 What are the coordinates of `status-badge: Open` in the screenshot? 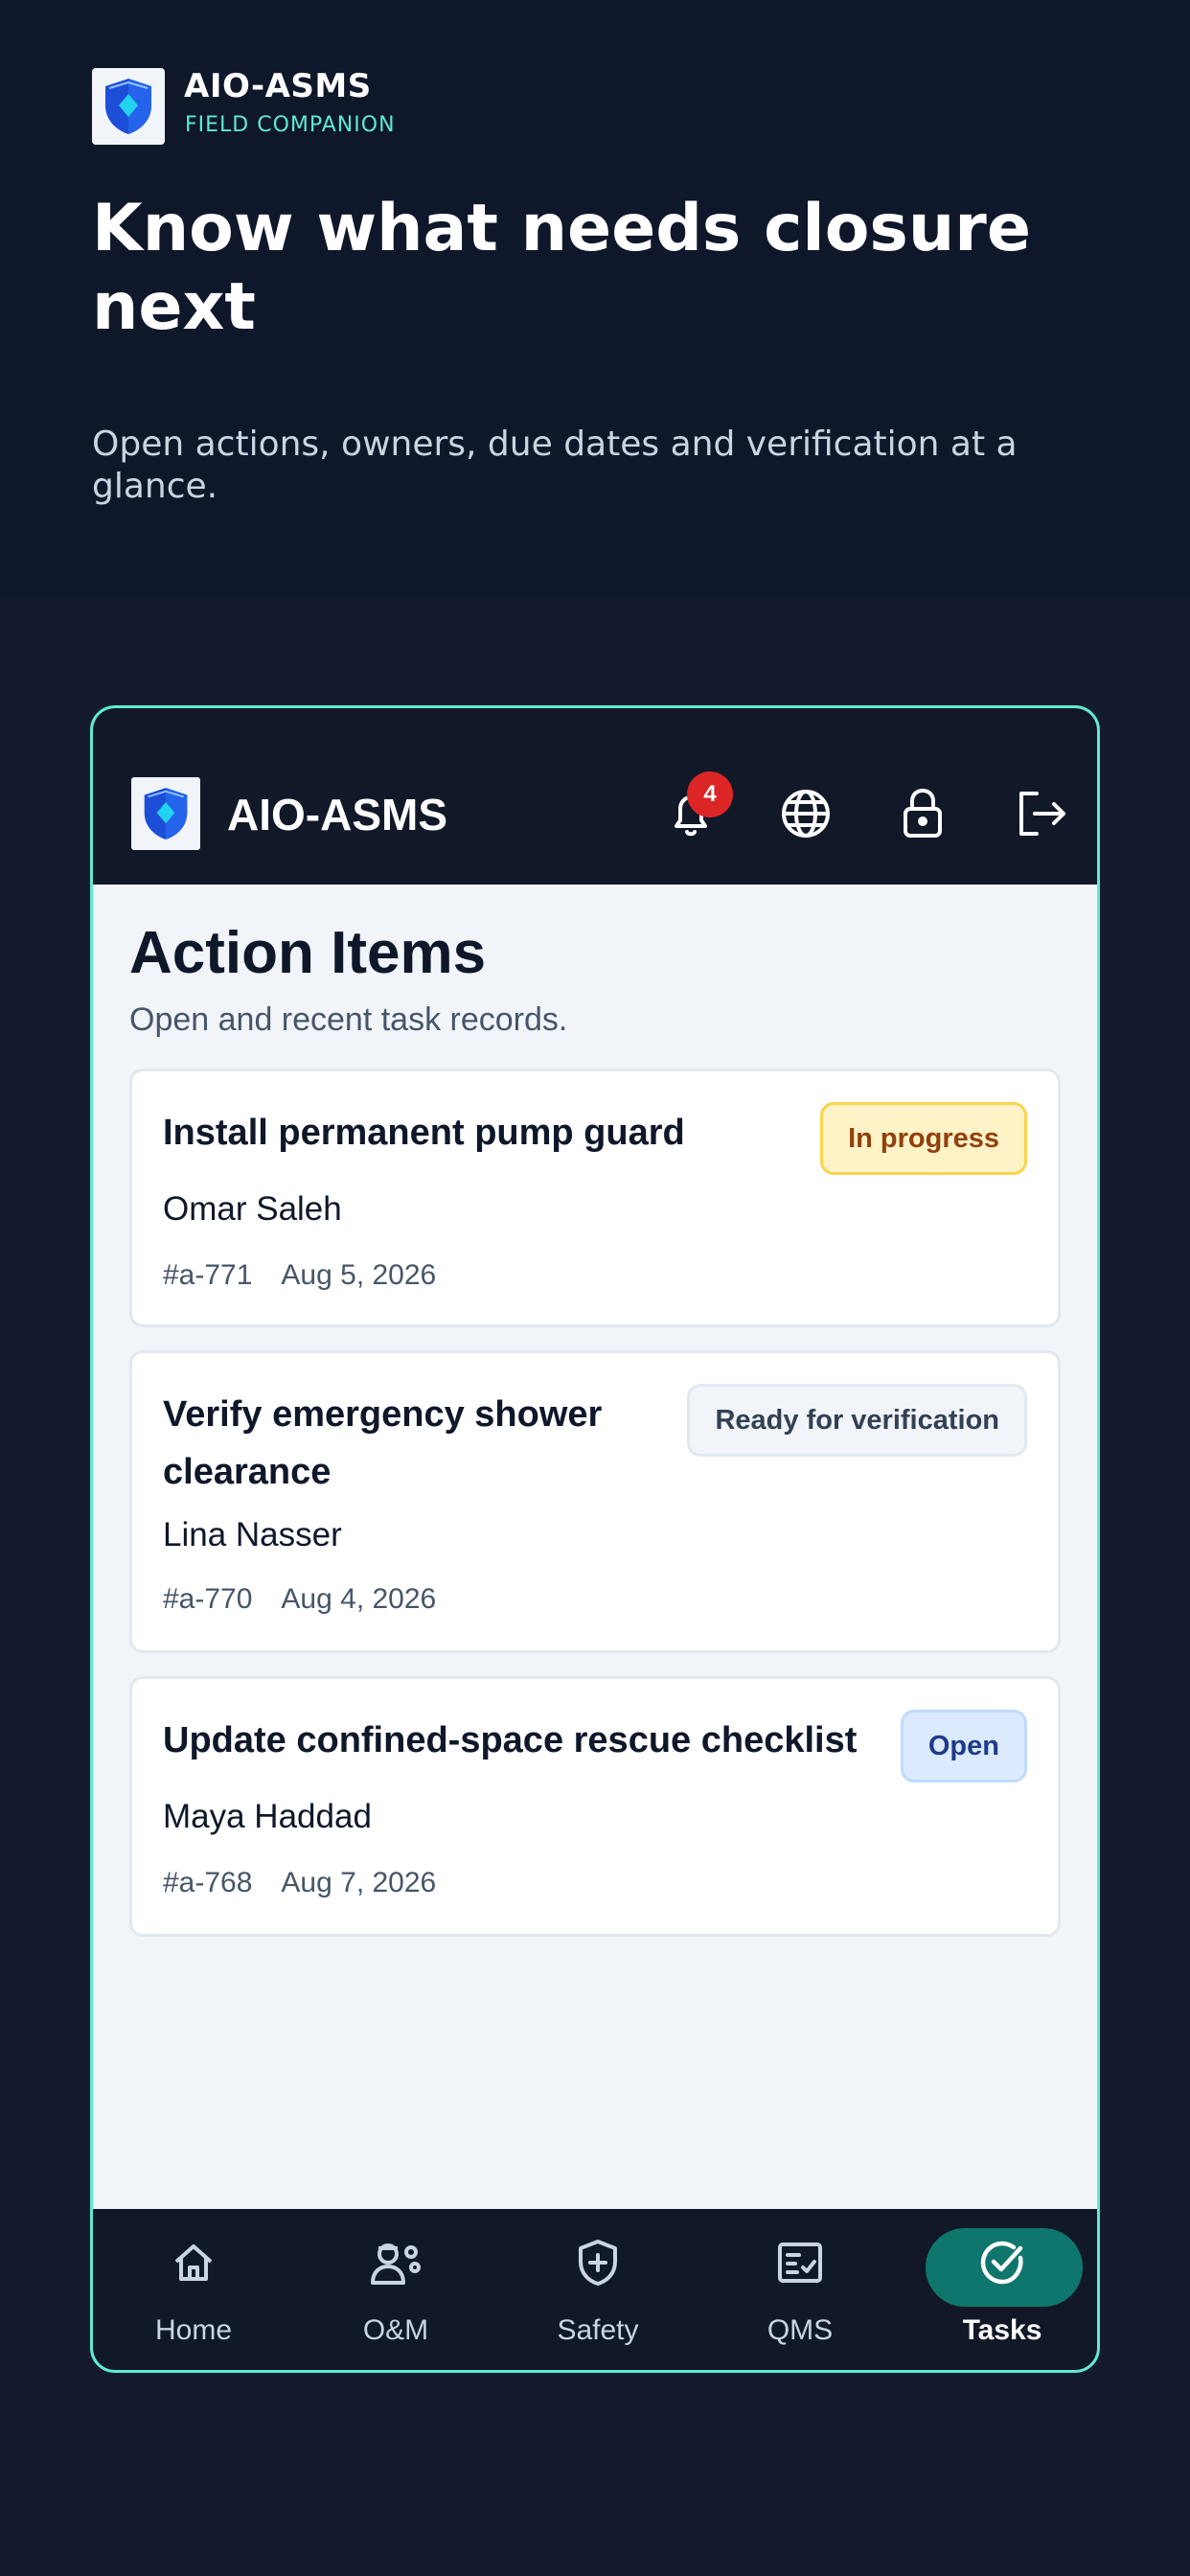 It's located at (964, 1746).